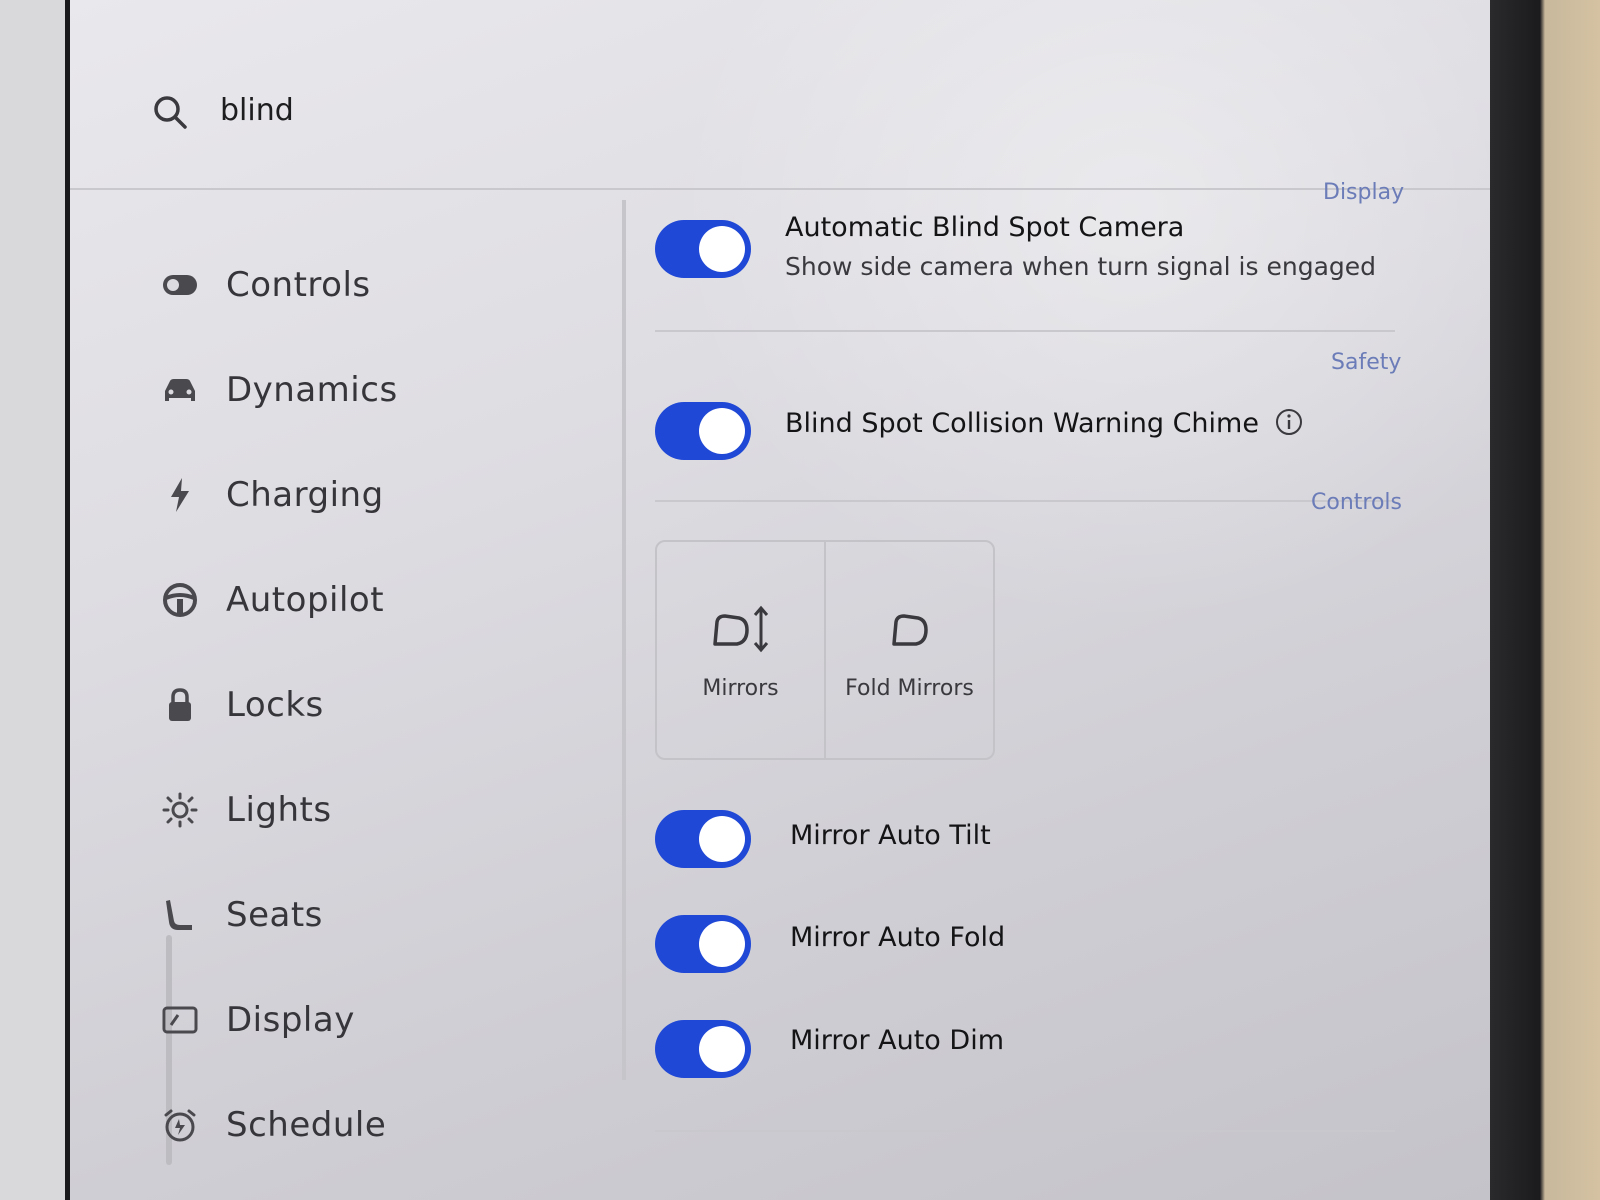 The image size is (1600, 1200). I want to click on seat-icon, so click(180, 915).